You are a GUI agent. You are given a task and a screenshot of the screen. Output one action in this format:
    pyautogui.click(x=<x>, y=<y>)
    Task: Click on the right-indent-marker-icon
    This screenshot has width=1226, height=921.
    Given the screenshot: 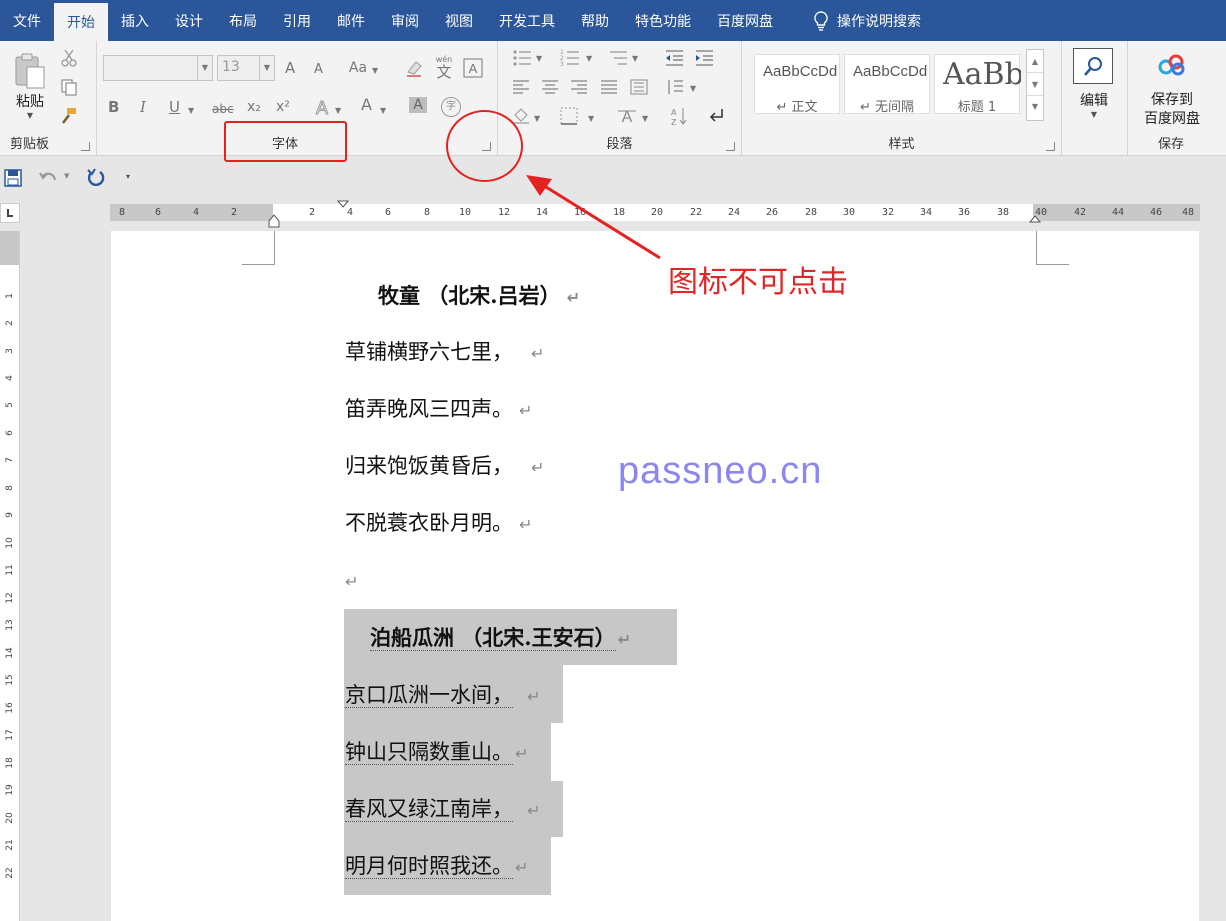 What is the action you would take?
    pyautogui.click(x=1035, y=219)
    